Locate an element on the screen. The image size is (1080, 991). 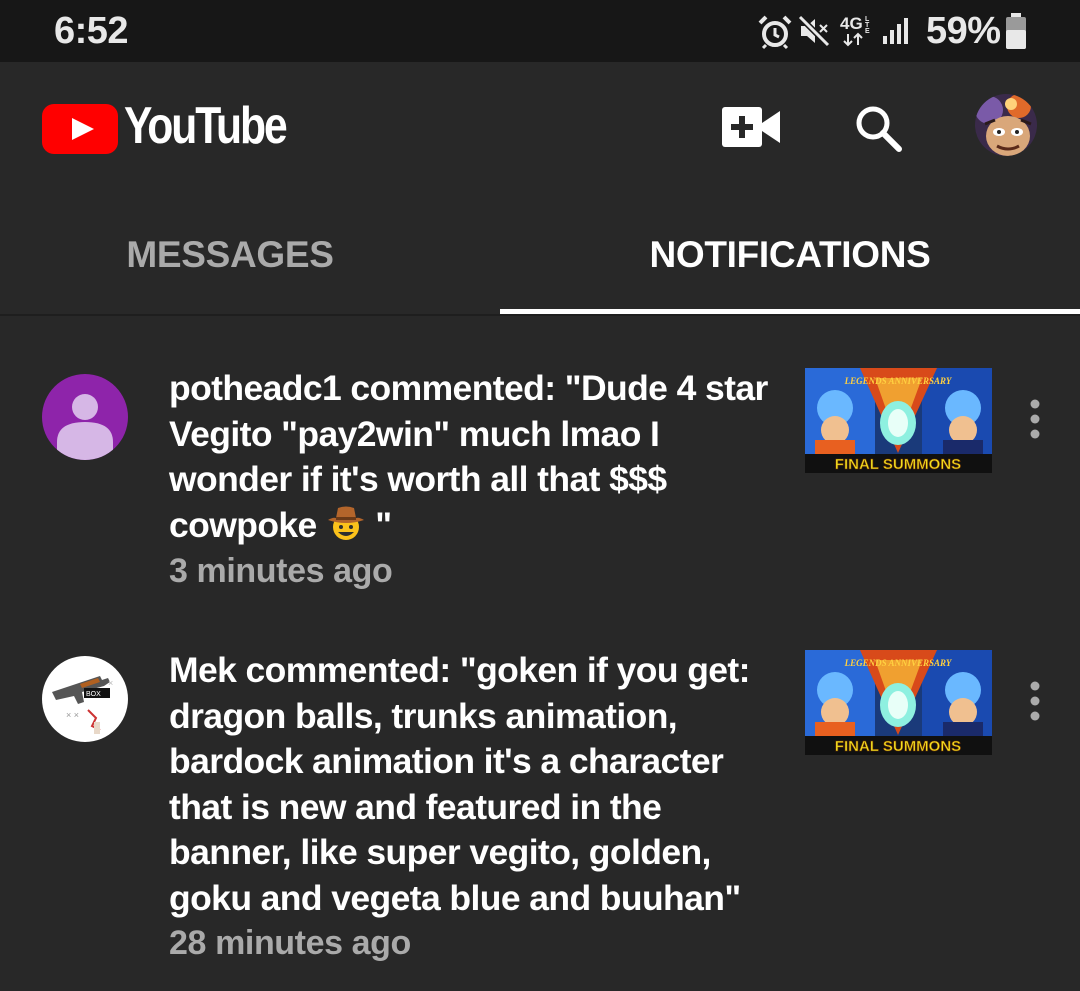
lte-icon: 4G L T E is located at coordinates (855, 30).